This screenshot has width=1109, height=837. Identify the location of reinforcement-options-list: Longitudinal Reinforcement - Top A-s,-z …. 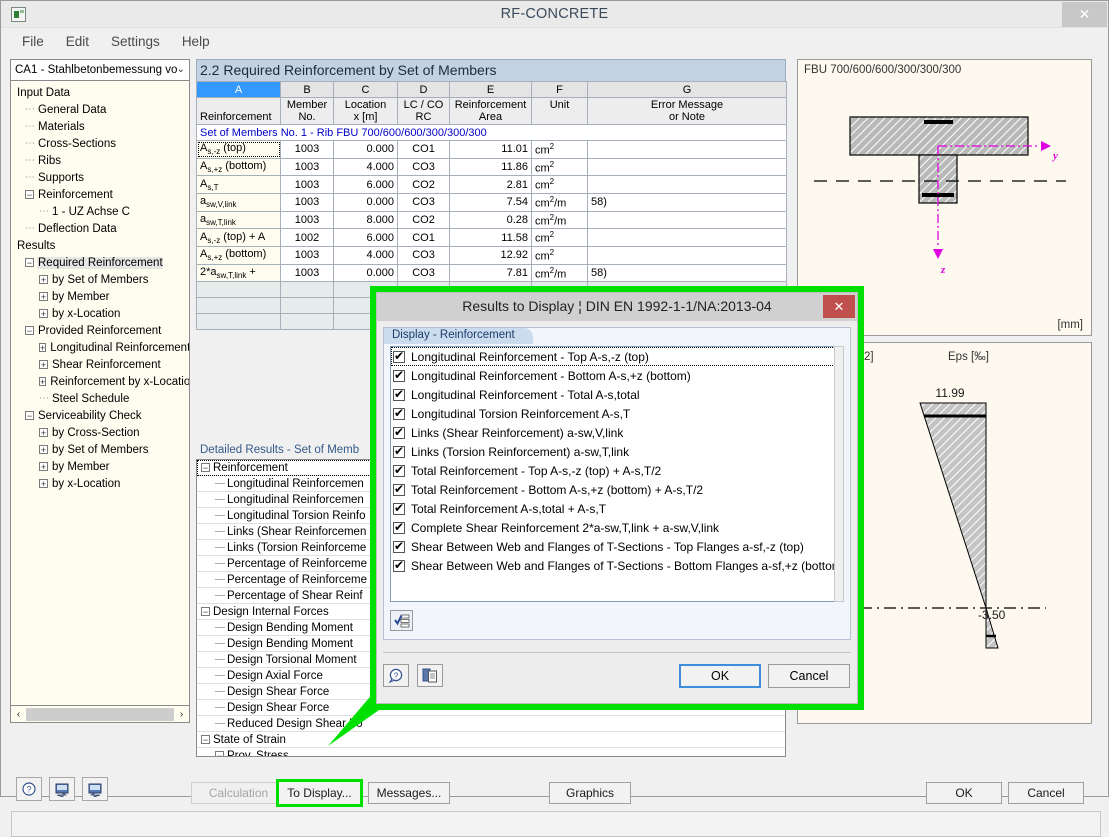
(617, 474).